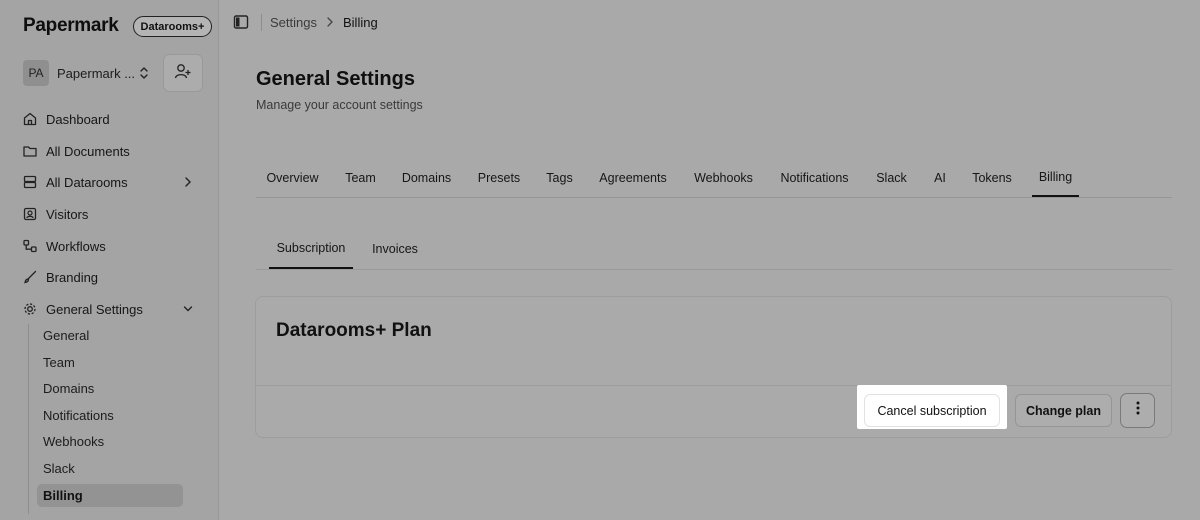  I want to click on add-user-button, so click(183, 73).